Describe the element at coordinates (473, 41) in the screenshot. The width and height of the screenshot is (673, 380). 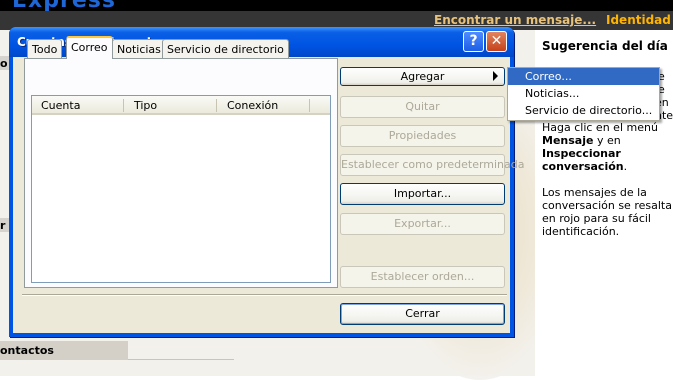
I see `help-icon: ?` at that location.